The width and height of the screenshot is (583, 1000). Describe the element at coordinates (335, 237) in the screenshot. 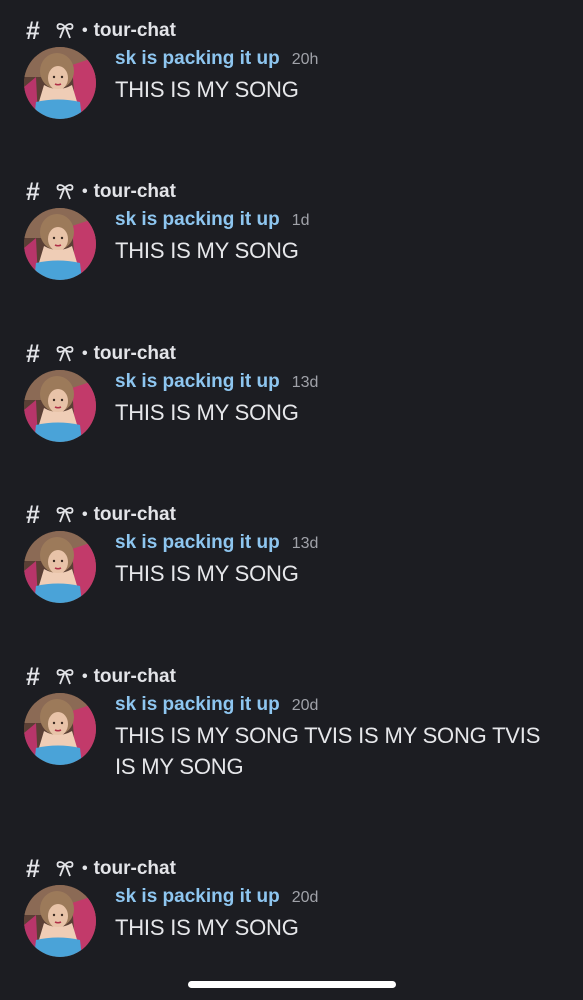

I see `message-body: sk is packing it up 1d THIS IS MY SONG` at that location.